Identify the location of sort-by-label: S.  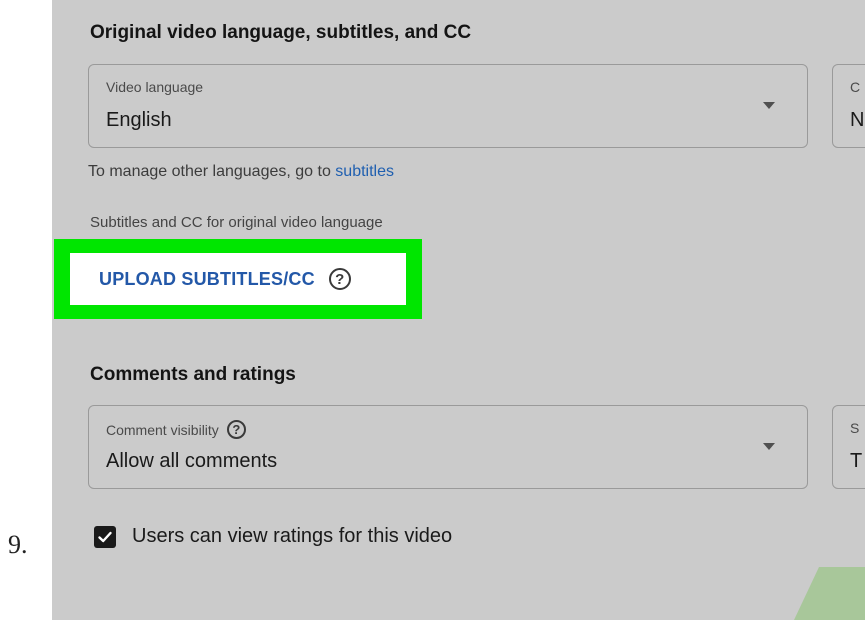
(855, 428).